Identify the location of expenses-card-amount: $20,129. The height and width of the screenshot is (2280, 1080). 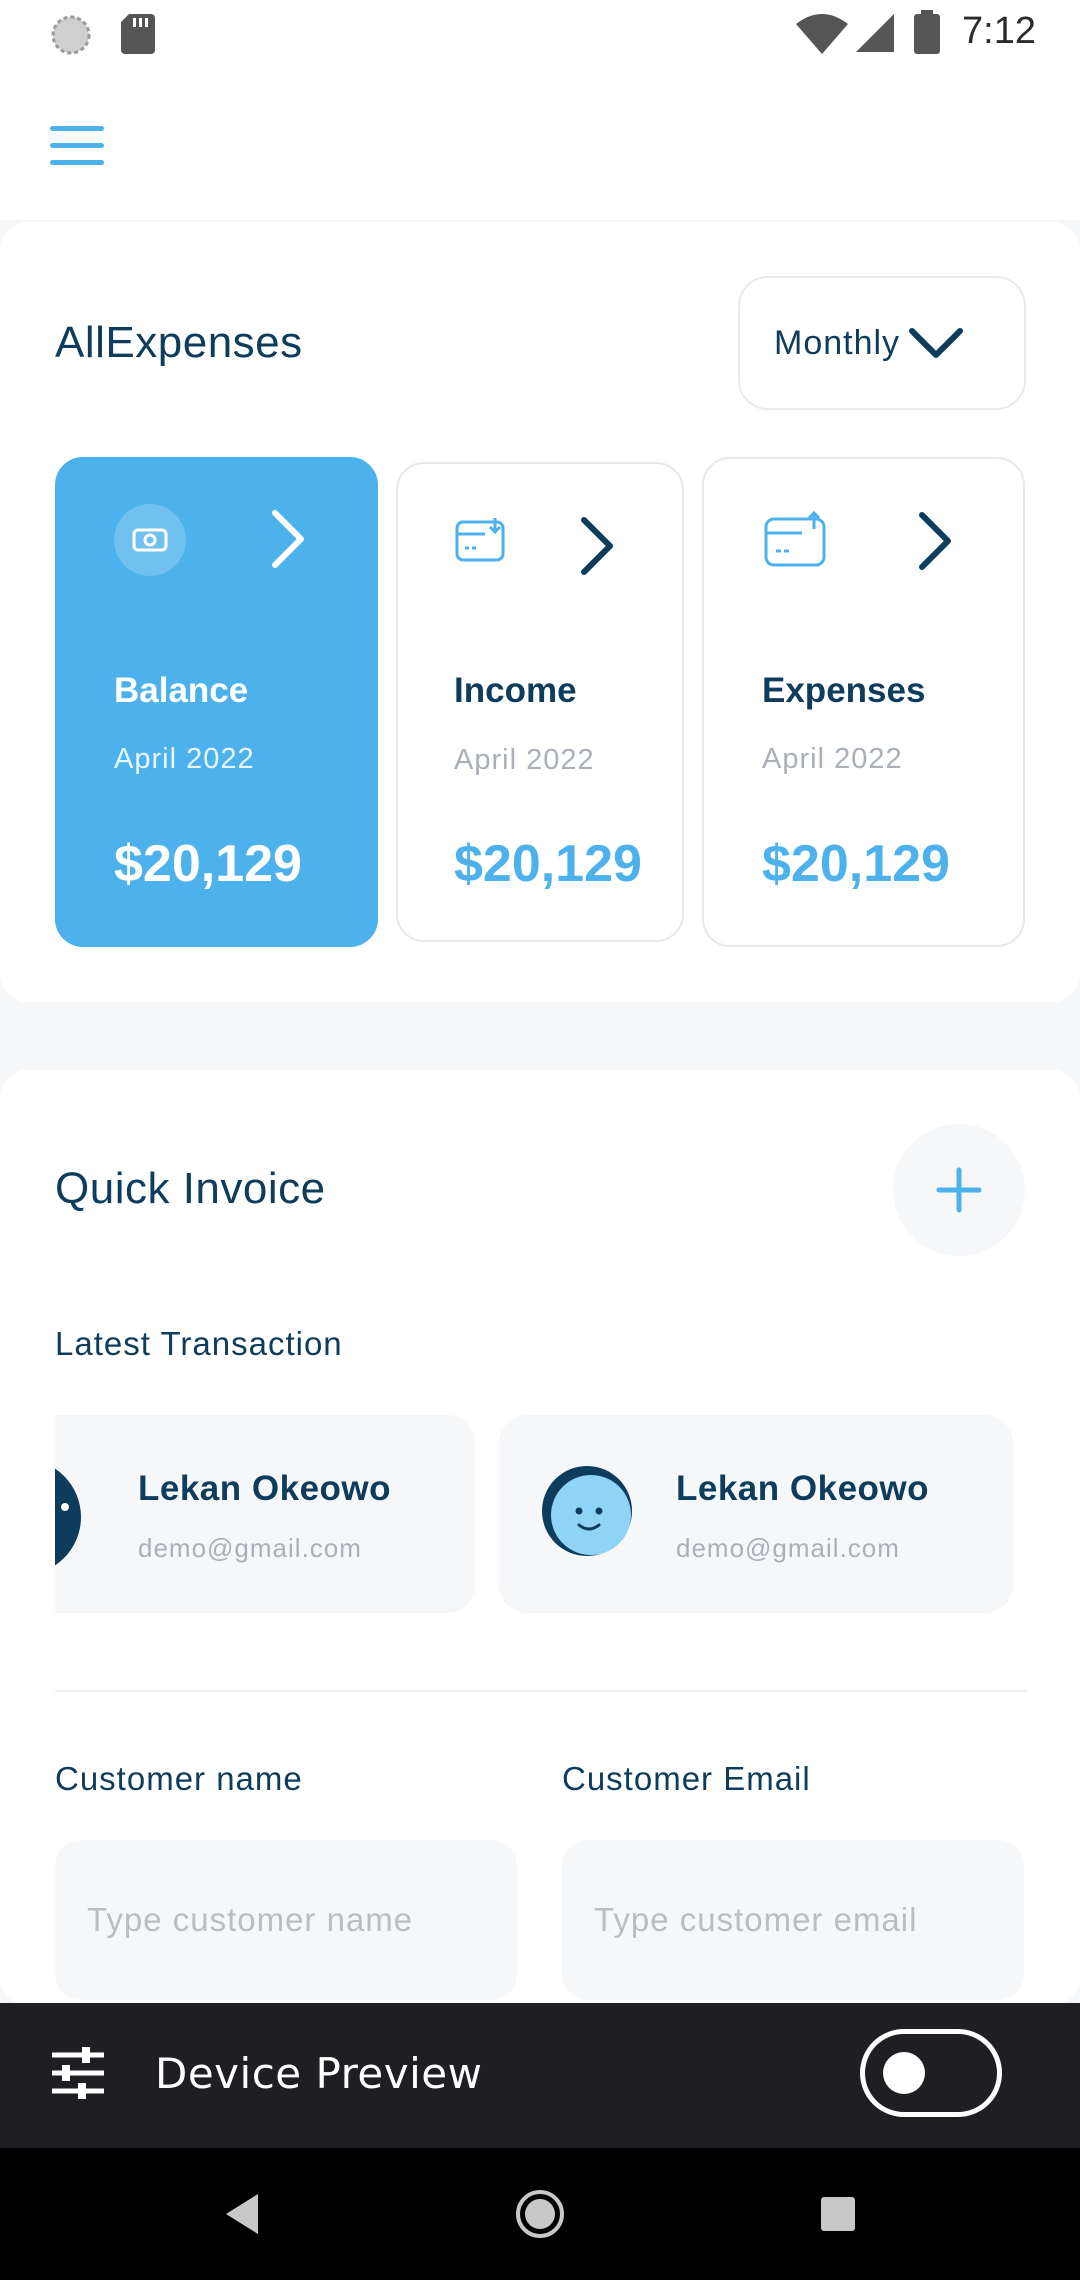
(856, 864).